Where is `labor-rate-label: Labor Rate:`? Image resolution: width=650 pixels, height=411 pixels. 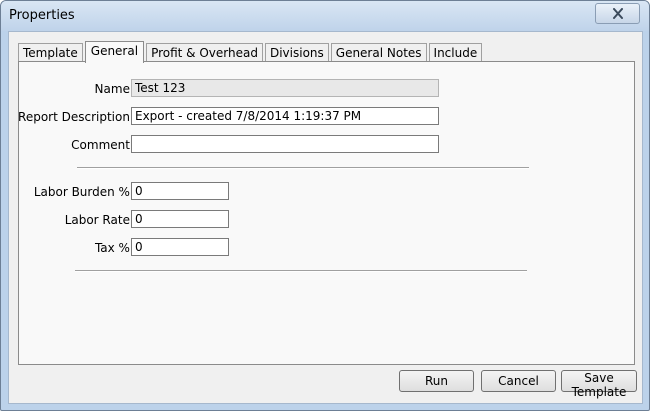 labor-rate-label: Labor Rate: is located at coordinates (99, 220).